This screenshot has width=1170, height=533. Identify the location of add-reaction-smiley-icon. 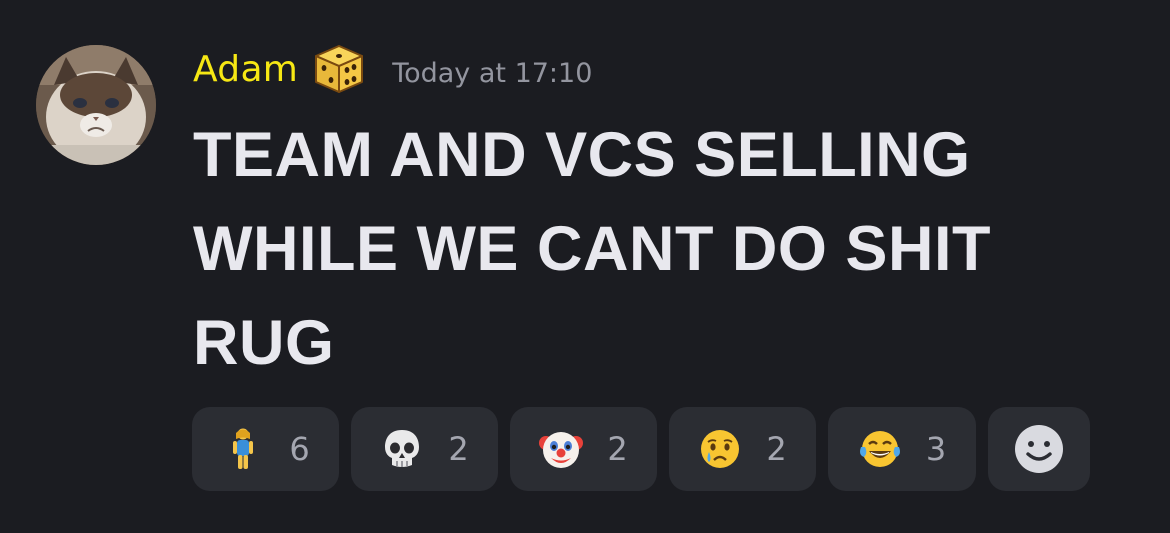
(1039, 449).